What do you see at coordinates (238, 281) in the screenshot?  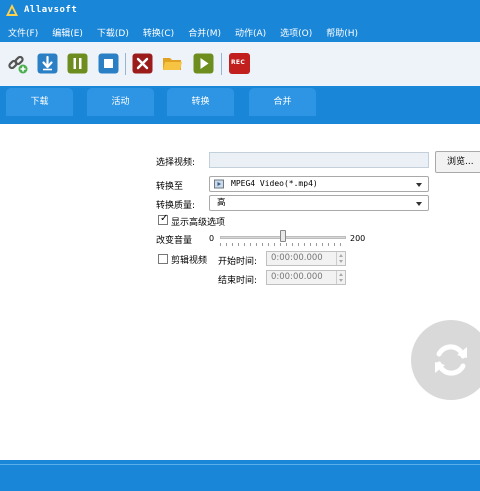 I see `end-time-label: 结束时间:` at bounding box center [238, 281].